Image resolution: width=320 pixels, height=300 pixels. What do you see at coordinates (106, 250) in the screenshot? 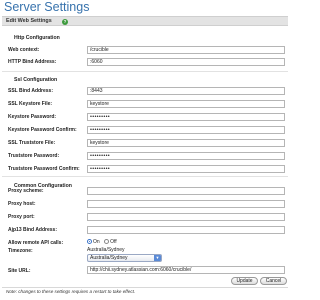
I see `timezone-current-text: Australia/Sydney` at bounding box center [106, 250].